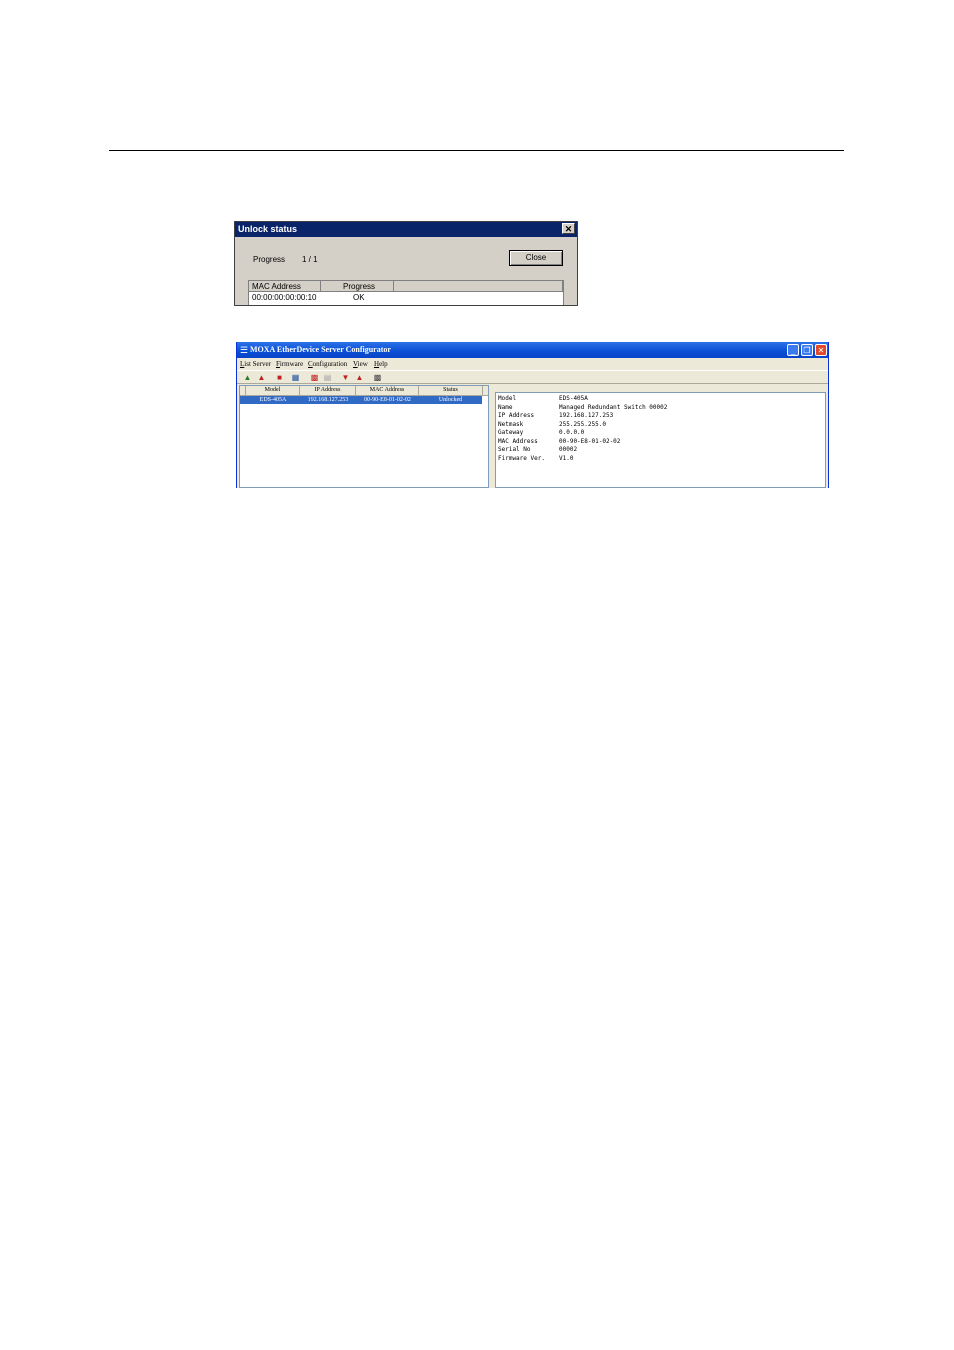  Describe the element at coordinates (269, 259) in the screenshot. I see `progress-label: Progress` at that location.